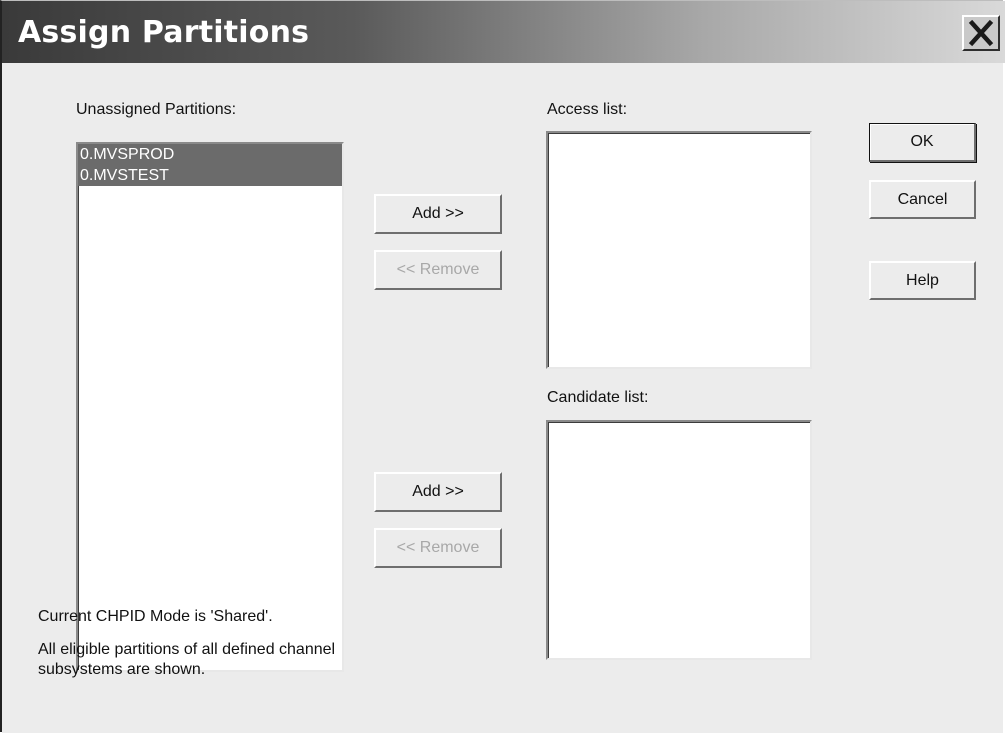 Image resolution: width=1005 pixels, height=734 pixels. I want to click on window-title: Assign Partitions, so click(164, 32).